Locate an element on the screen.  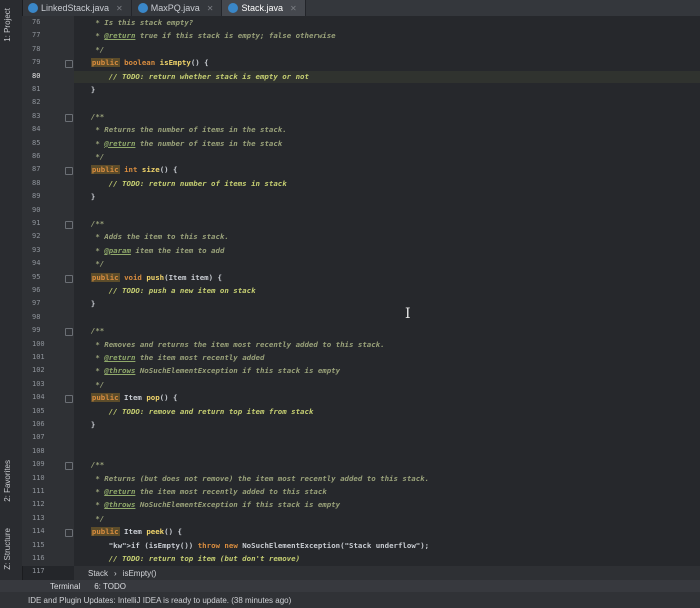
code-line: // TODO: push a new item on stack is located at coordinates (169, 290).